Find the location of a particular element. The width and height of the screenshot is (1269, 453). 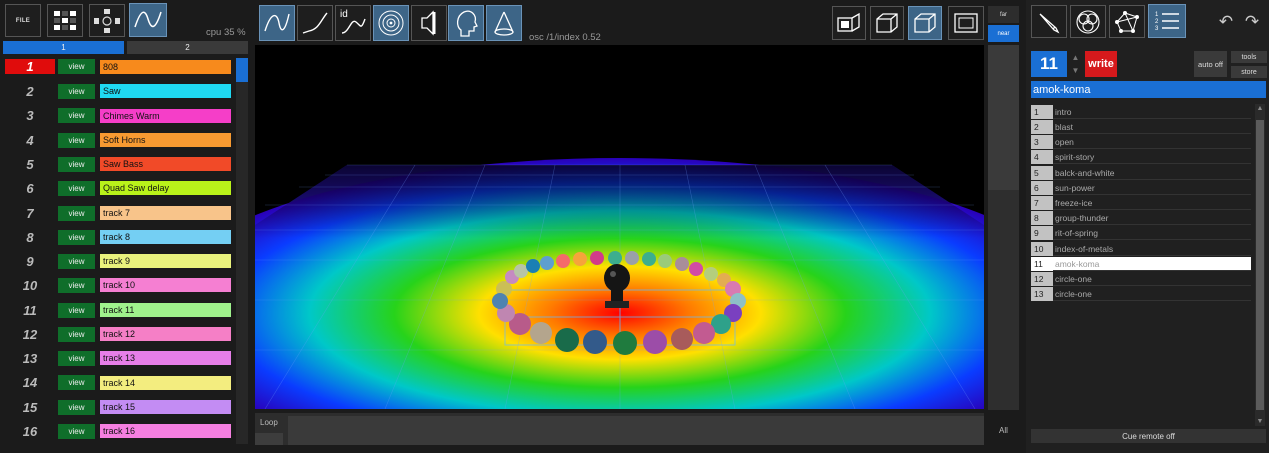

draw-tool-button is located at coordinates (1049, 21).